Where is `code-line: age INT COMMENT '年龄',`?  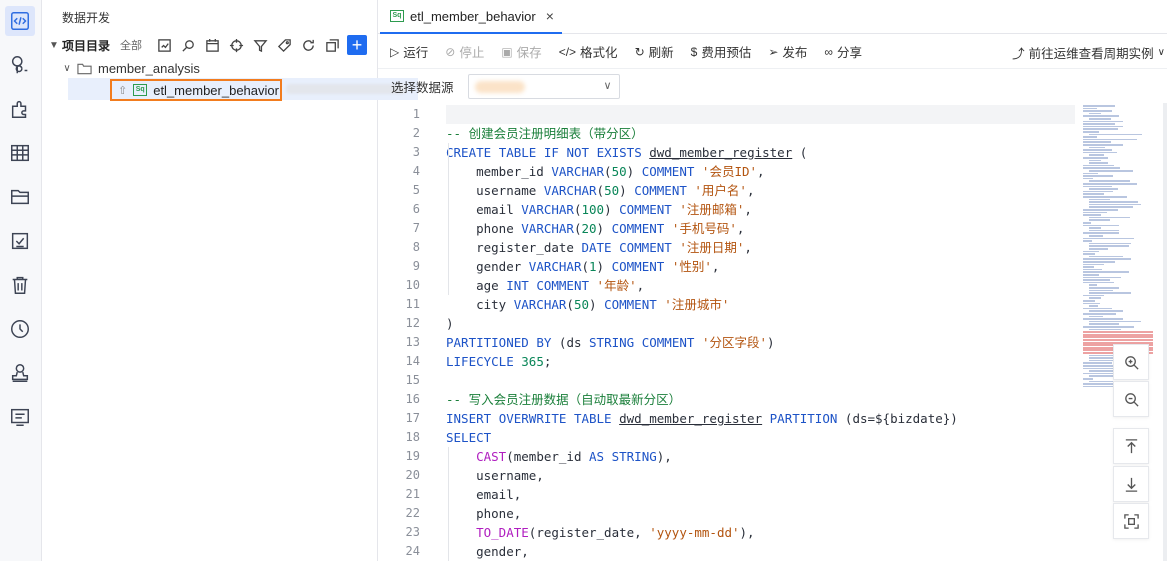
code-line: age INT COMMENT '年龄', is located at coordinates (545, 285).